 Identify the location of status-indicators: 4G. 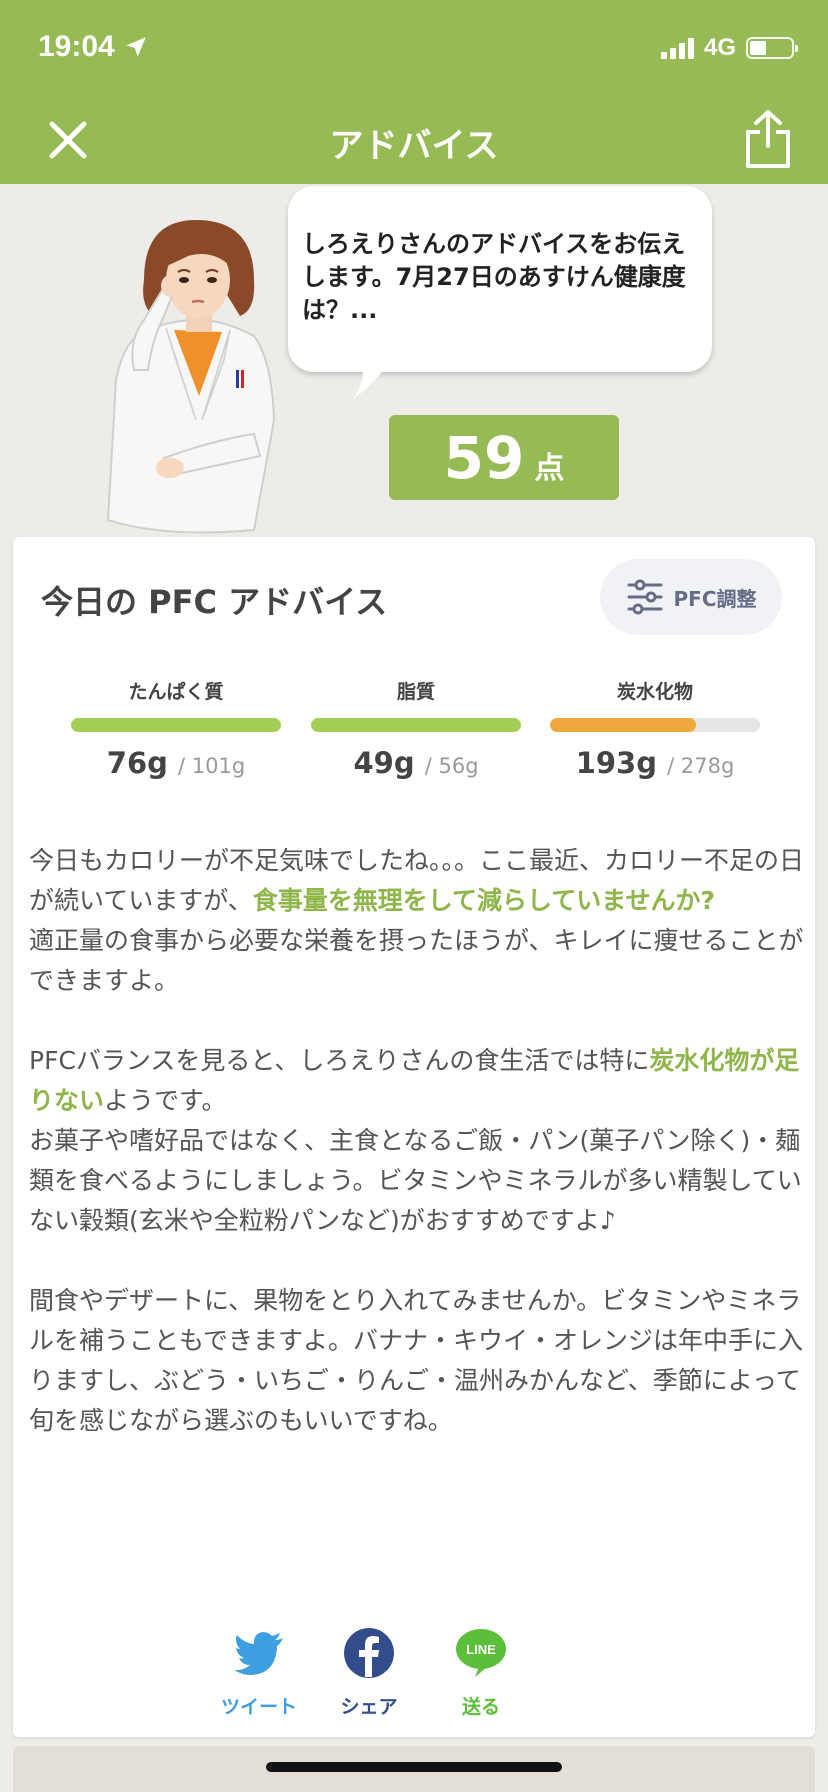
(729, 48).